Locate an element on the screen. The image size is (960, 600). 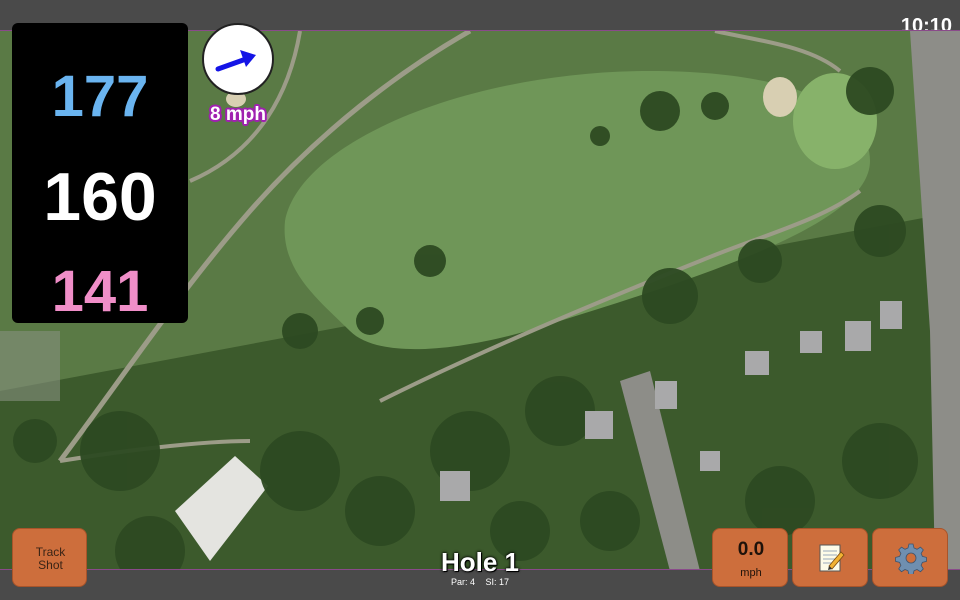
wind-direction-arrow-icon is located at coordinates (235, 61).